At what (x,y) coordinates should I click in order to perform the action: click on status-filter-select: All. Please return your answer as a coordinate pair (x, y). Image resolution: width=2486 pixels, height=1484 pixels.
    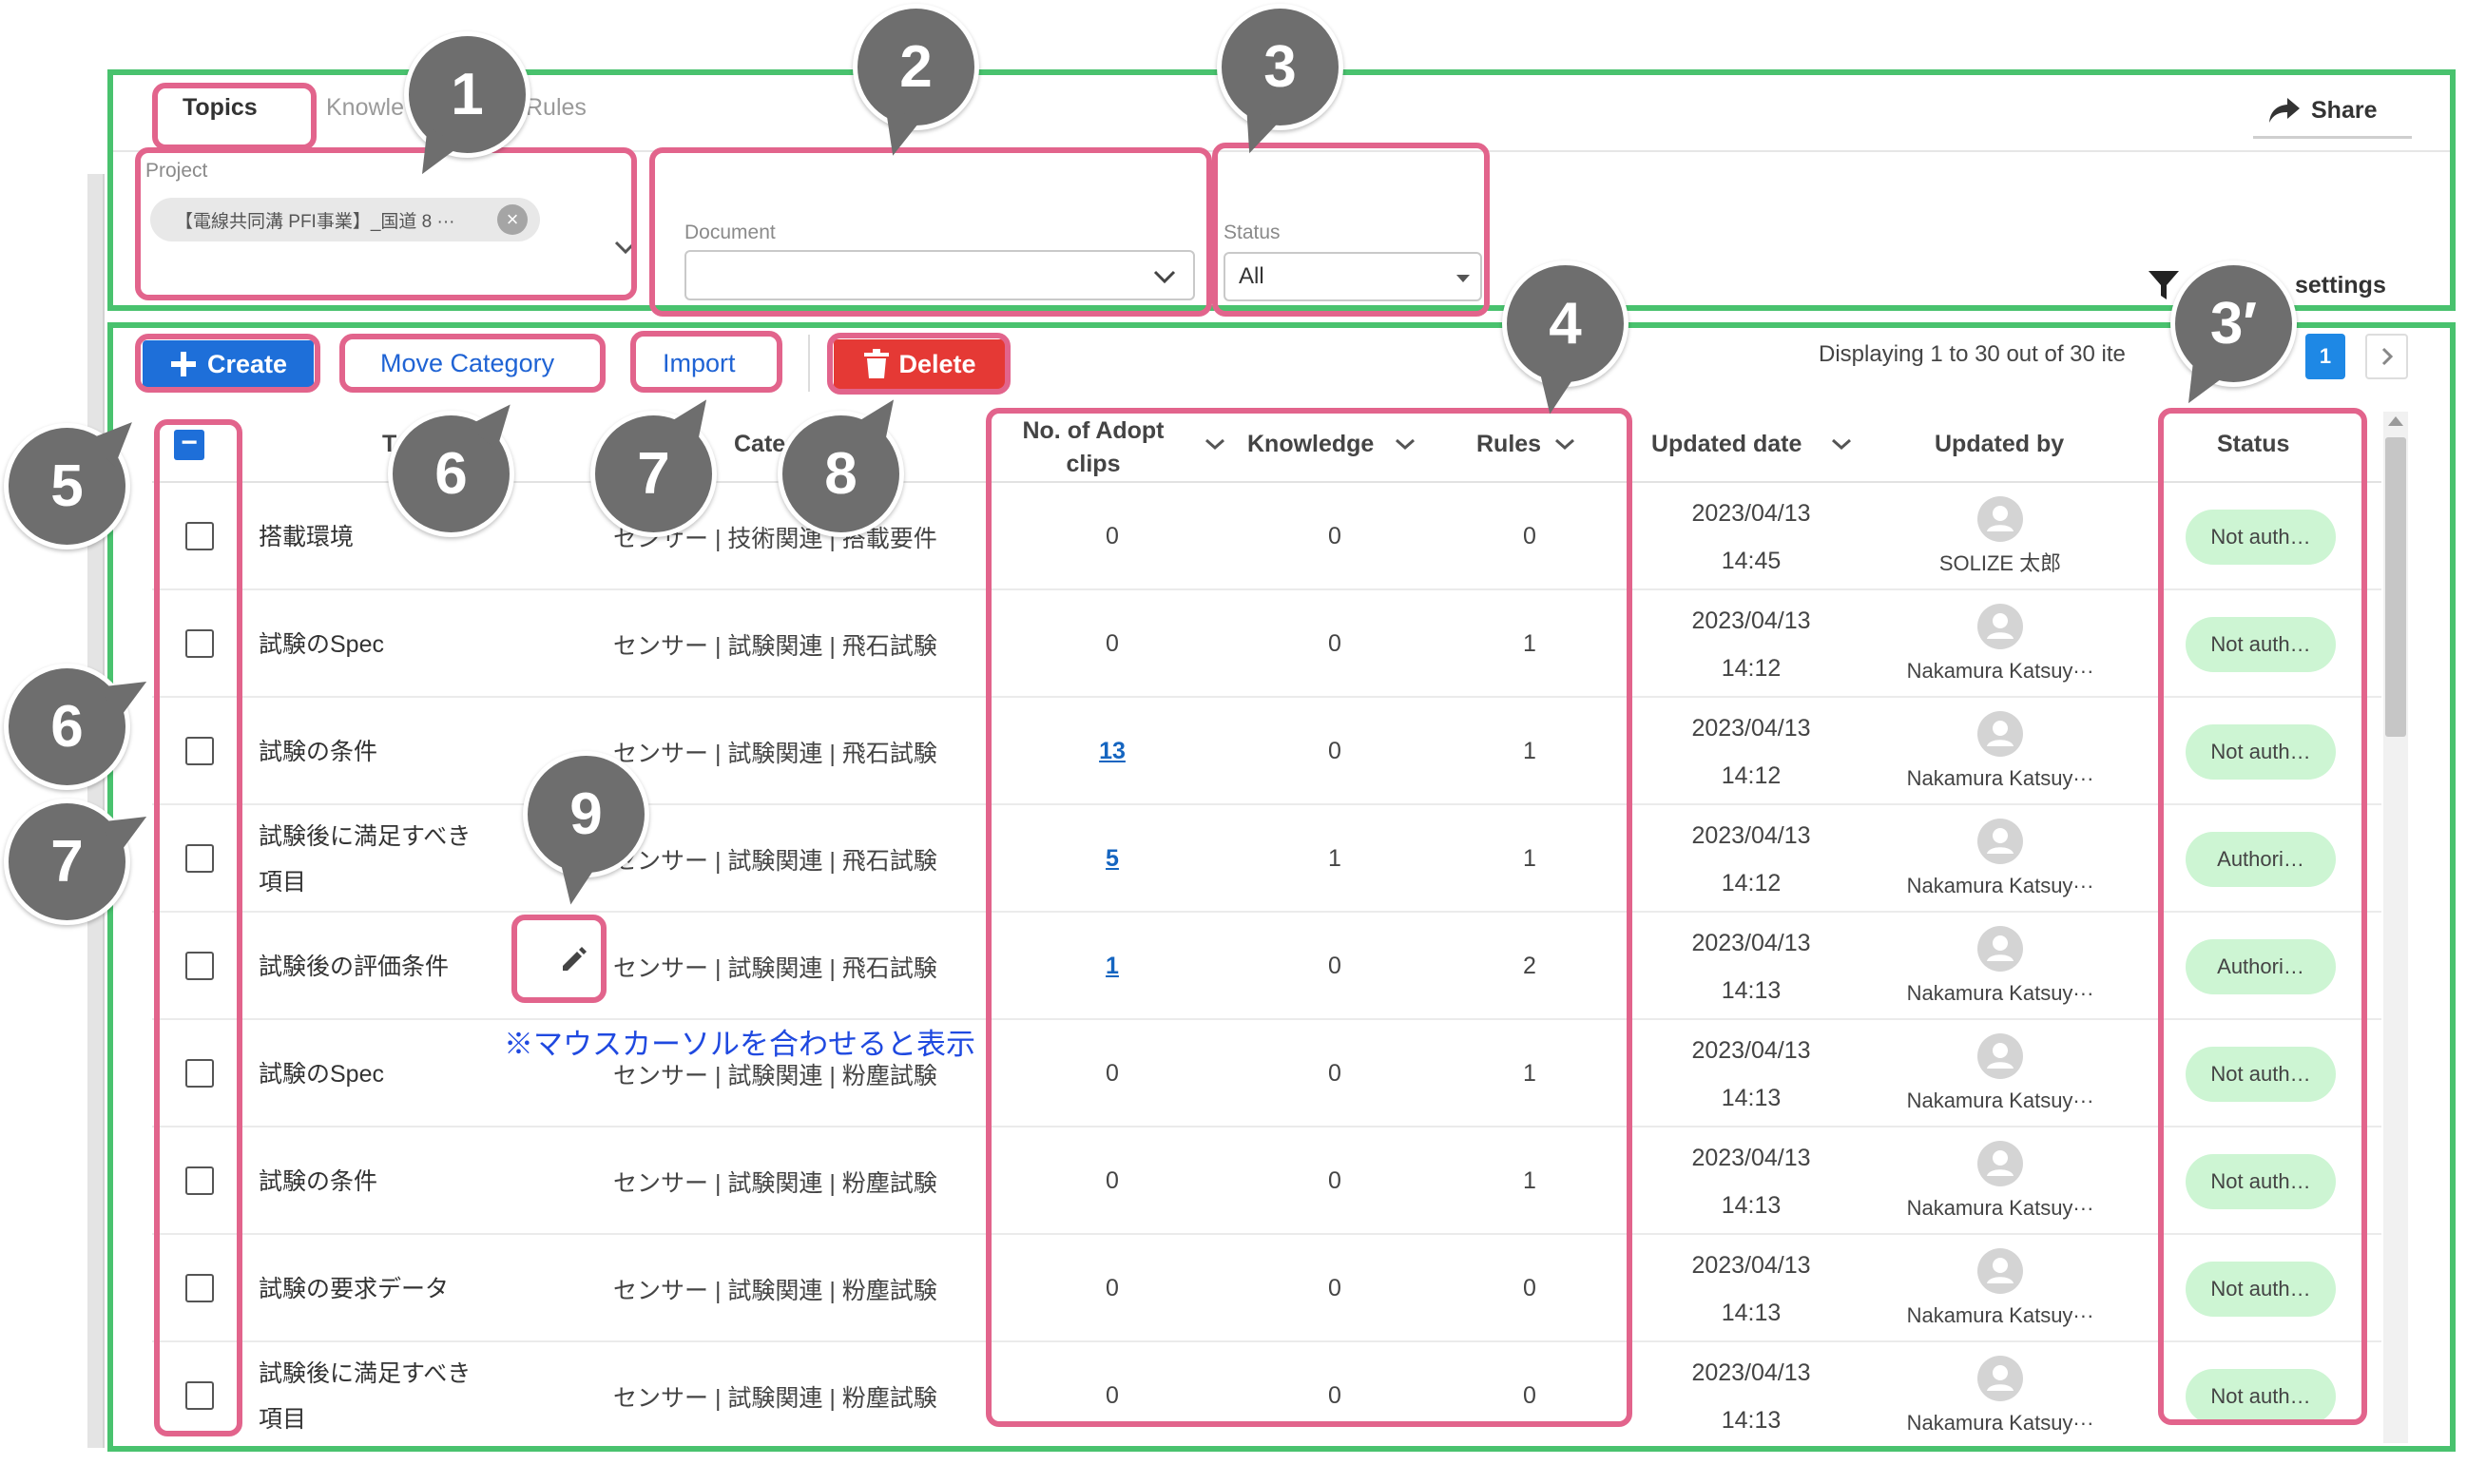
    Looking at the image, I should click on (1353, 276).